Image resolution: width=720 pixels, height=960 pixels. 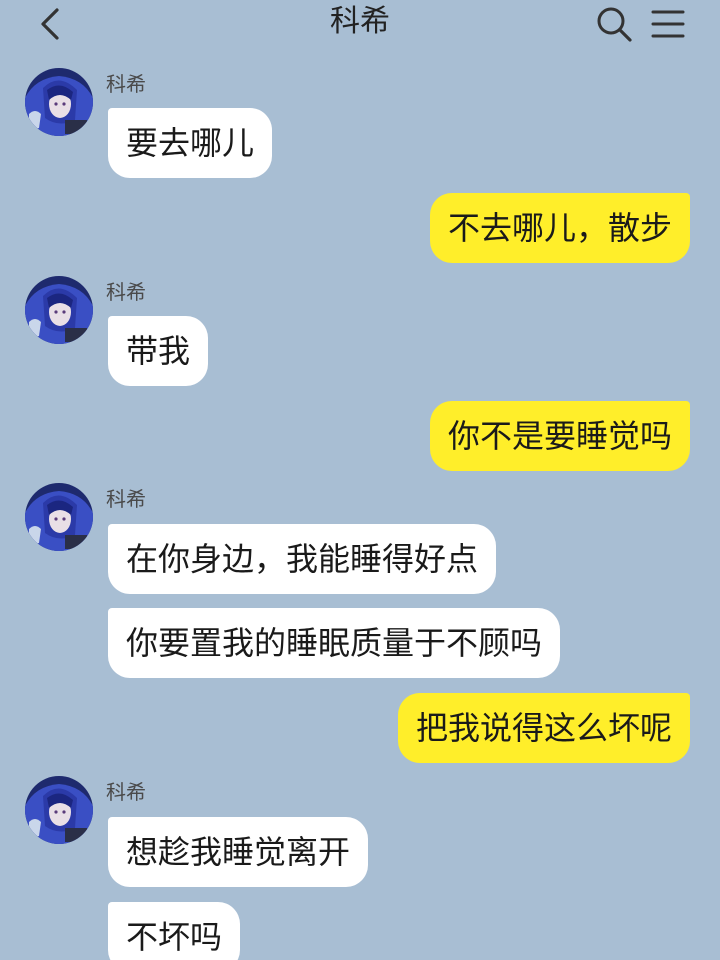 I want to click on incoming-message: 在你身边，我能睡得好点, so click(x=302, y=559).